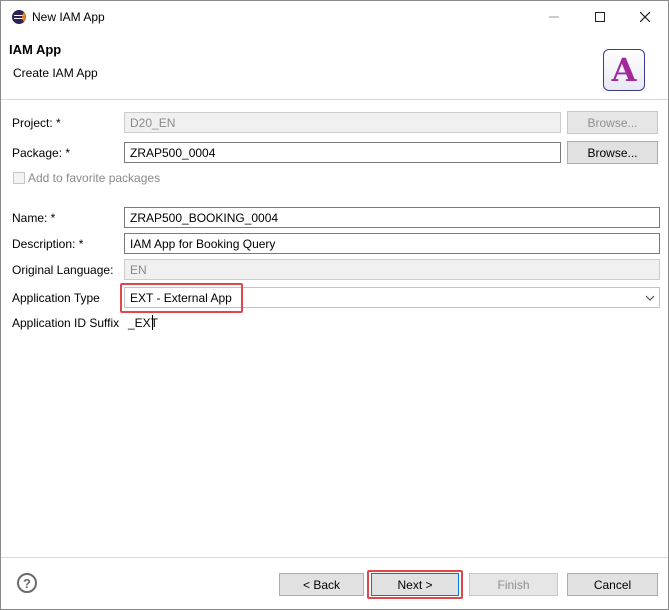 Image resolution: width=669 pixels, height=610 pixels. I want to click on minimize-button, so click(554, 17).